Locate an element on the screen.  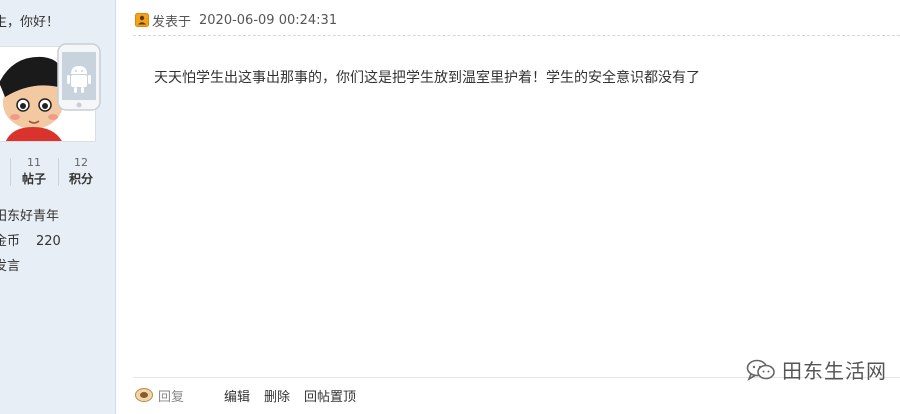
stat-points: 12 积分 is located at coordinates (81, 172).